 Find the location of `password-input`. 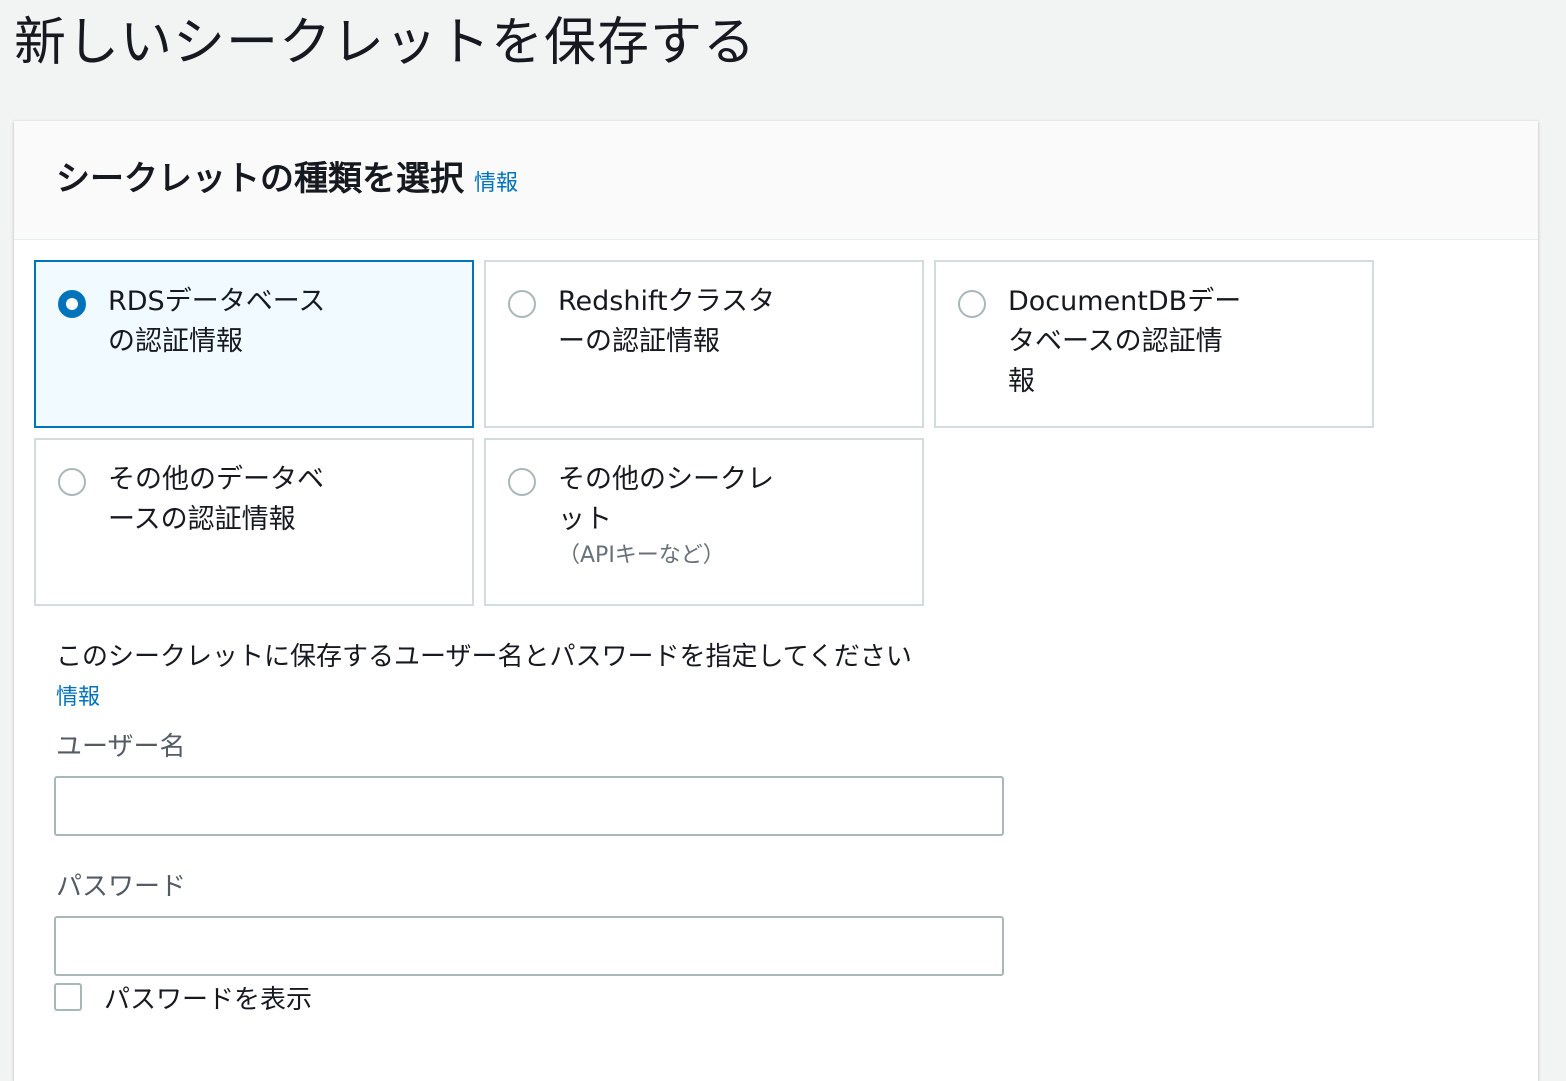

password-input is located at coordinates (529, 946).